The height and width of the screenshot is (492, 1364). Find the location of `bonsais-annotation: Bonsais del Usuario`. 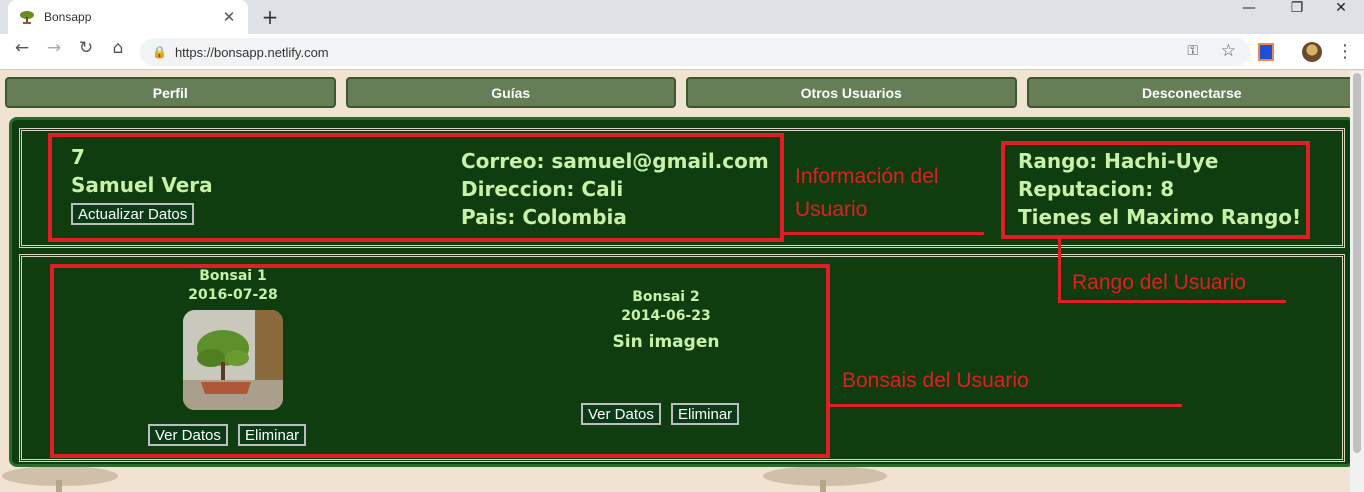

bonsais-annotation: Bonsais del Usuario is located at coordinates (935, 380).